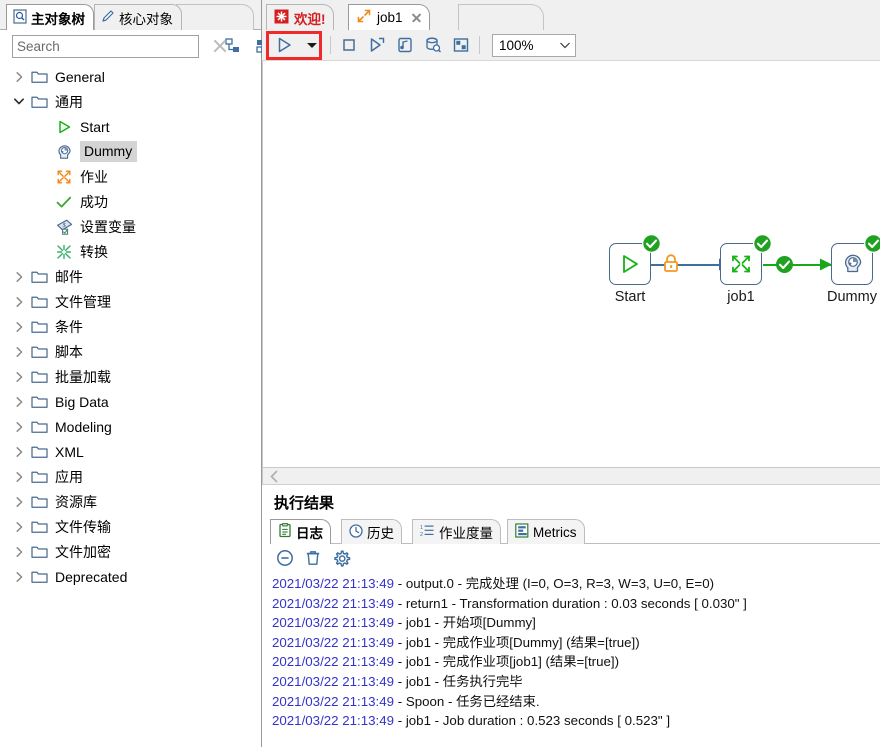 Image resolution: width=880 pixels, height=747 pixels. I want to click on tabstrip-filler, so click(215, 17).